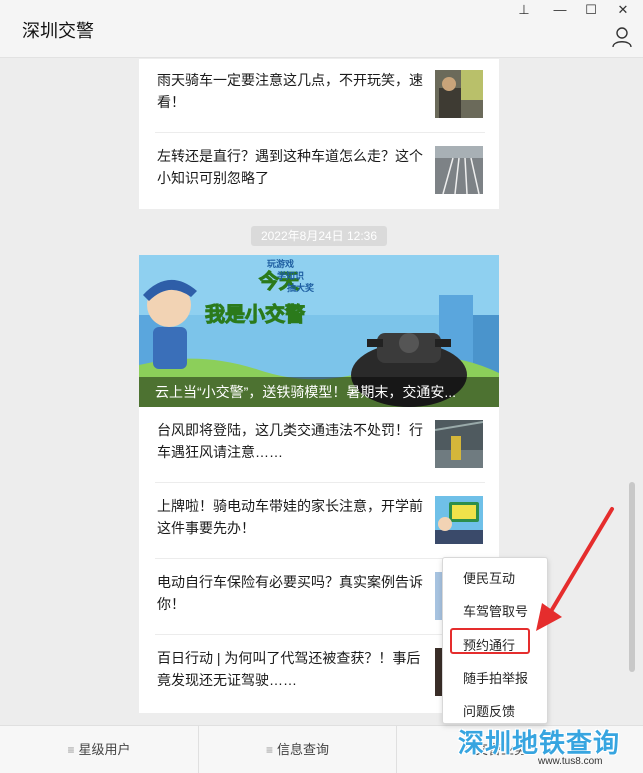  Describe the element at coordinates (255, 314) in the screenshot. I see `cover-headline-2: 我是小交警` at that location.